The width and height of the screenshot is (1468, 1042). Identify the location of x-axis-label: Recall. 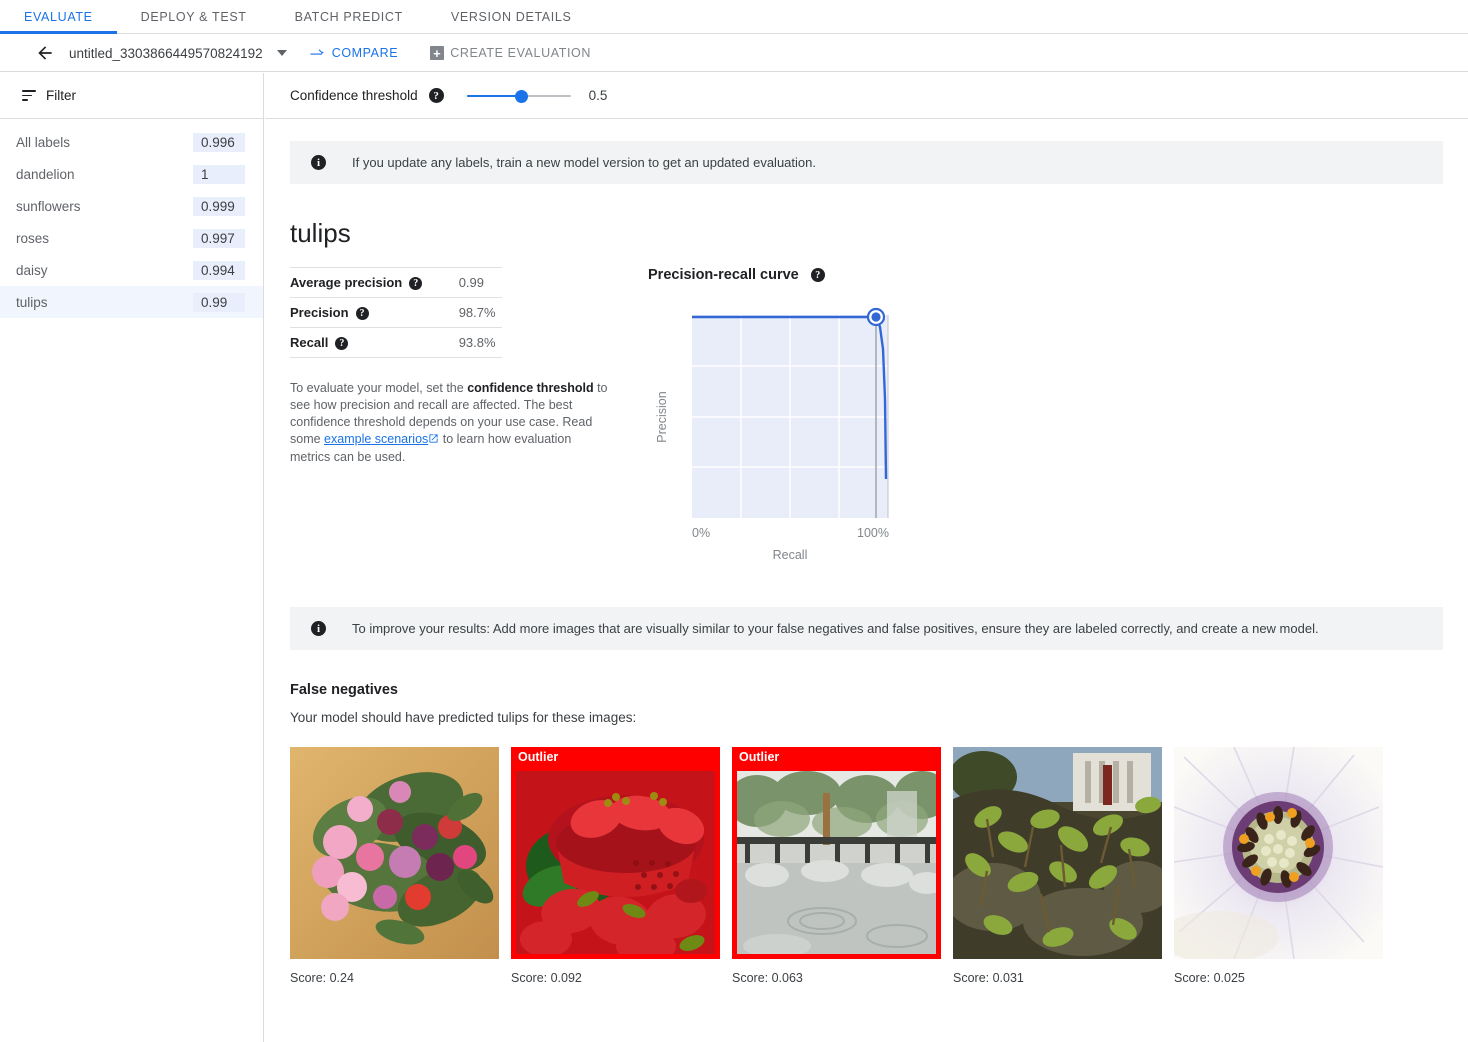
(790, 555).